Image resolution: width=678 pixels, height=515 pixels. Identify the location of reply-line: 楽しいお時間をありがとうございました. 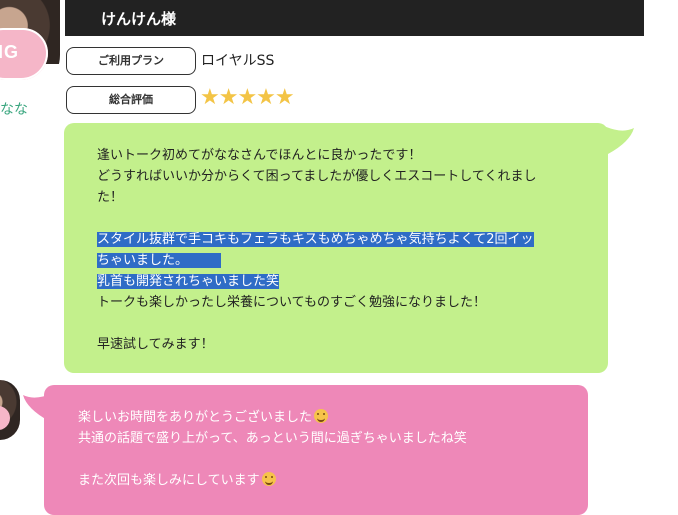
(320, 417).